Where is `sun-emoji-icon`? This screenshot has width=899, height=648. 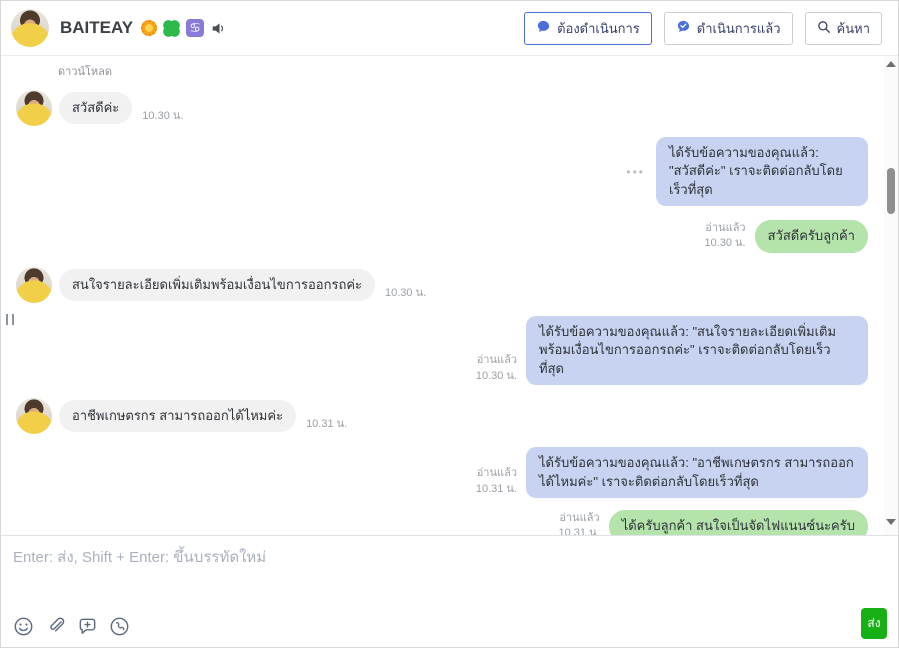 sun-emoji-icon is located at coordinates (149, 28).